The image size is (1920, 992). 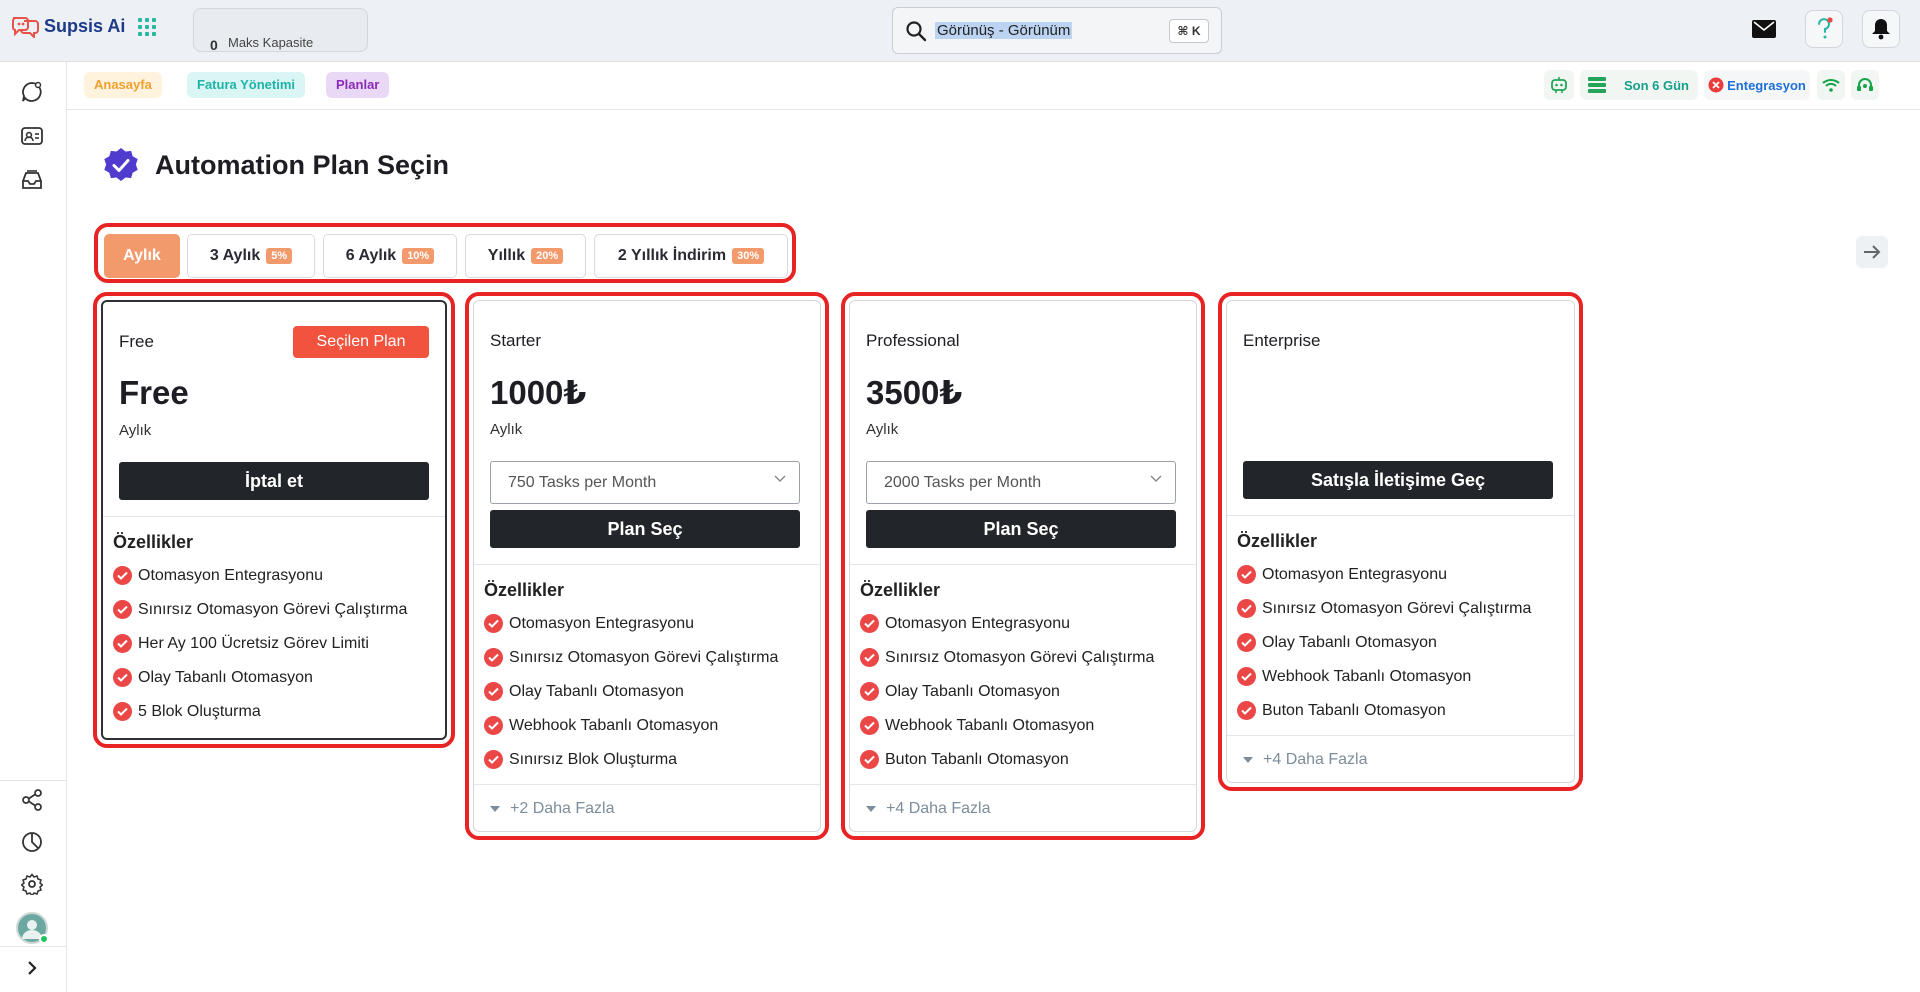 What do you see at coordinates (913, 340) in the screenshot?
I see `plan-name: Professional` at bounding box center [913, 340].